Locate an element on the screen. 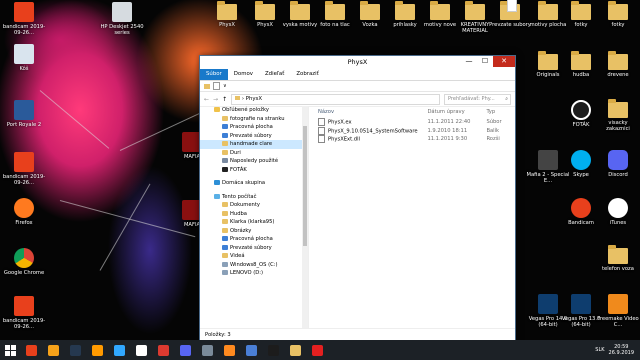  desktop-icon-recycle-bin: Kôš is located at coordinates (24, 58).